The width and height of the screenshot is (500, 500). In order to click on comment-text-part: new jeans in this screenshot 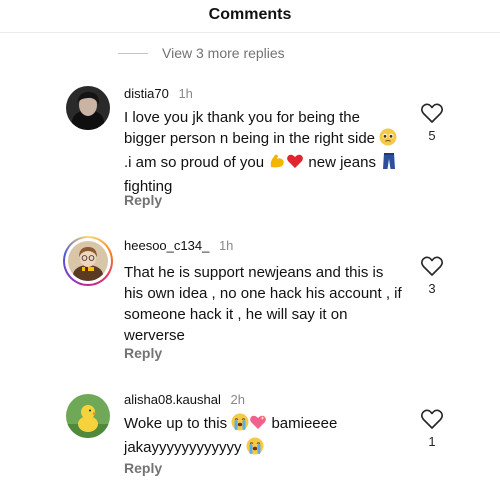, I will do `click(342, 162)`.